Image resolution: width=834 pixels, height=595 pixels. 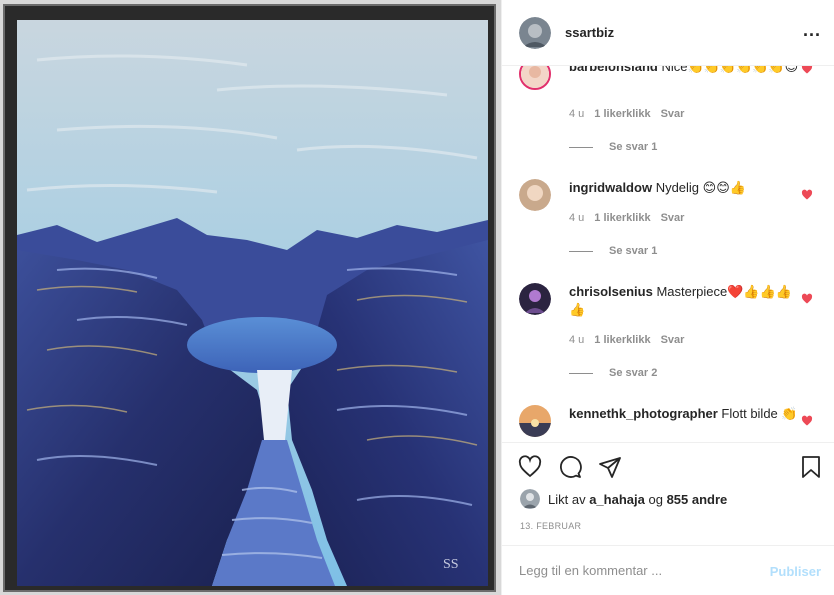 What do you see at coordinates (634, 570) in the screenshot?
I see `comment-input` at bounding box center [634, 570].